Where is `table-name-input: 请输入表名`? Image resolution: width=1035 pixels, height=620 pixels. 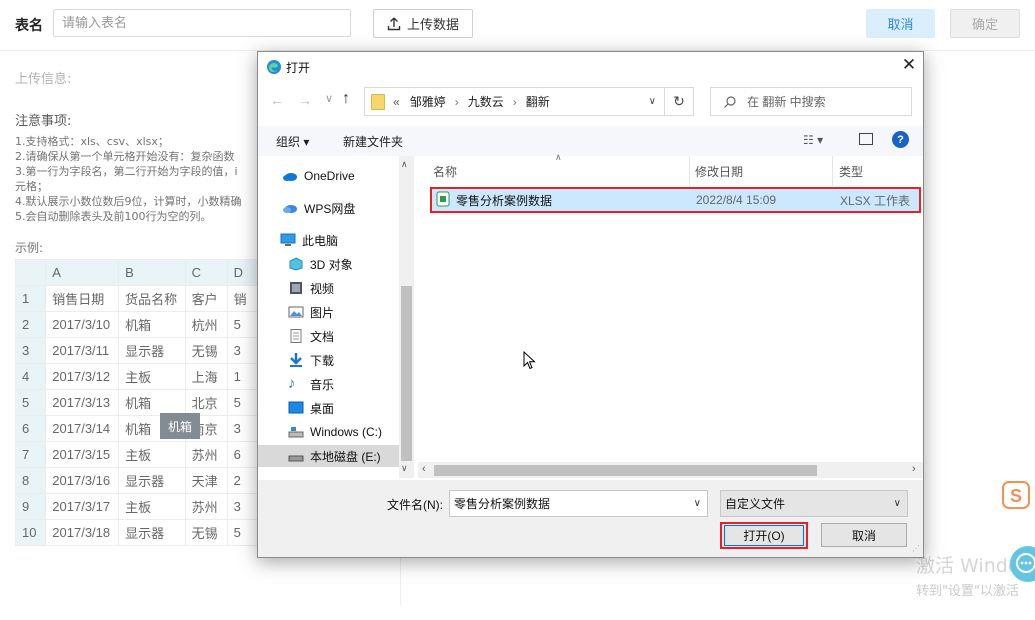 table-name-input: 请输入表名 is located at coordinates (202, 23).